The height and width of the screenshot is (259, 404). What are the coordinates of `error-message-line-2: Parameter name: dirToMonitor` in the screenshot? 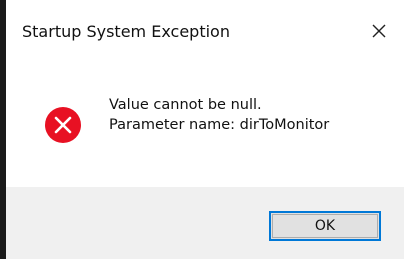 It's located at (219, 125).